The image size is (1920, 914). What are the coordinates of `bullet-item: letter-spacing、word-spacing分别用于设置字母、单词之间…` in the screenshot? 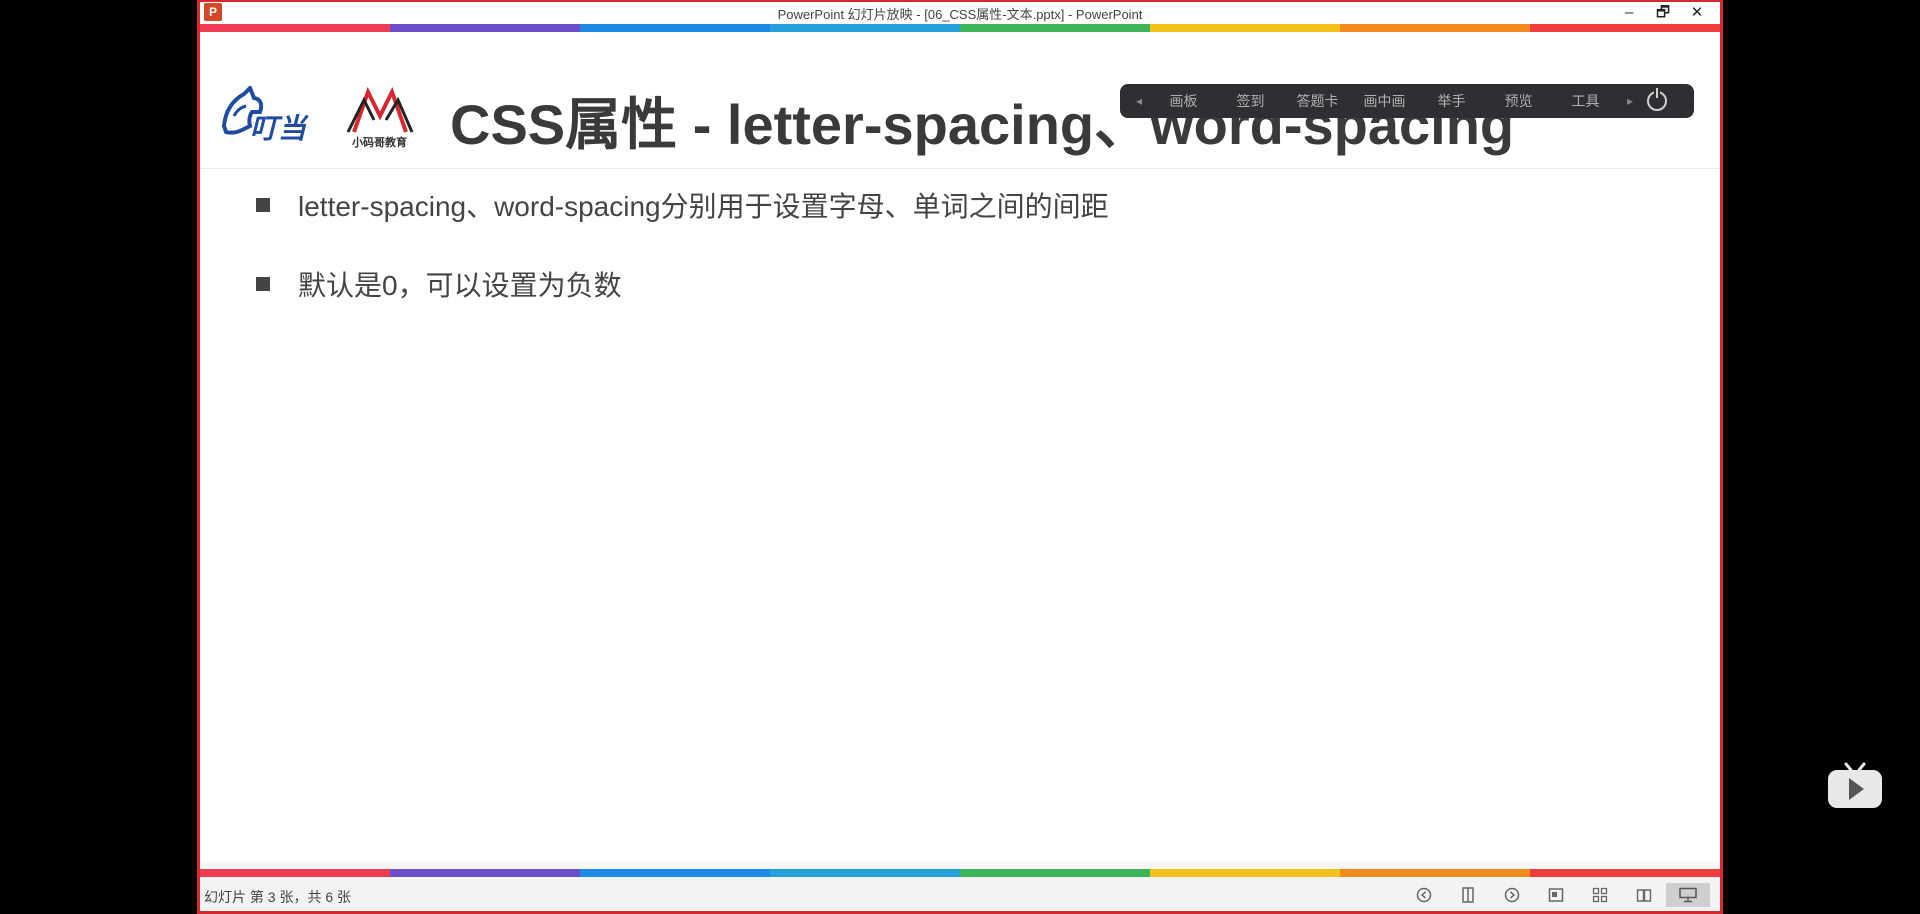 It's located at (682, 205).